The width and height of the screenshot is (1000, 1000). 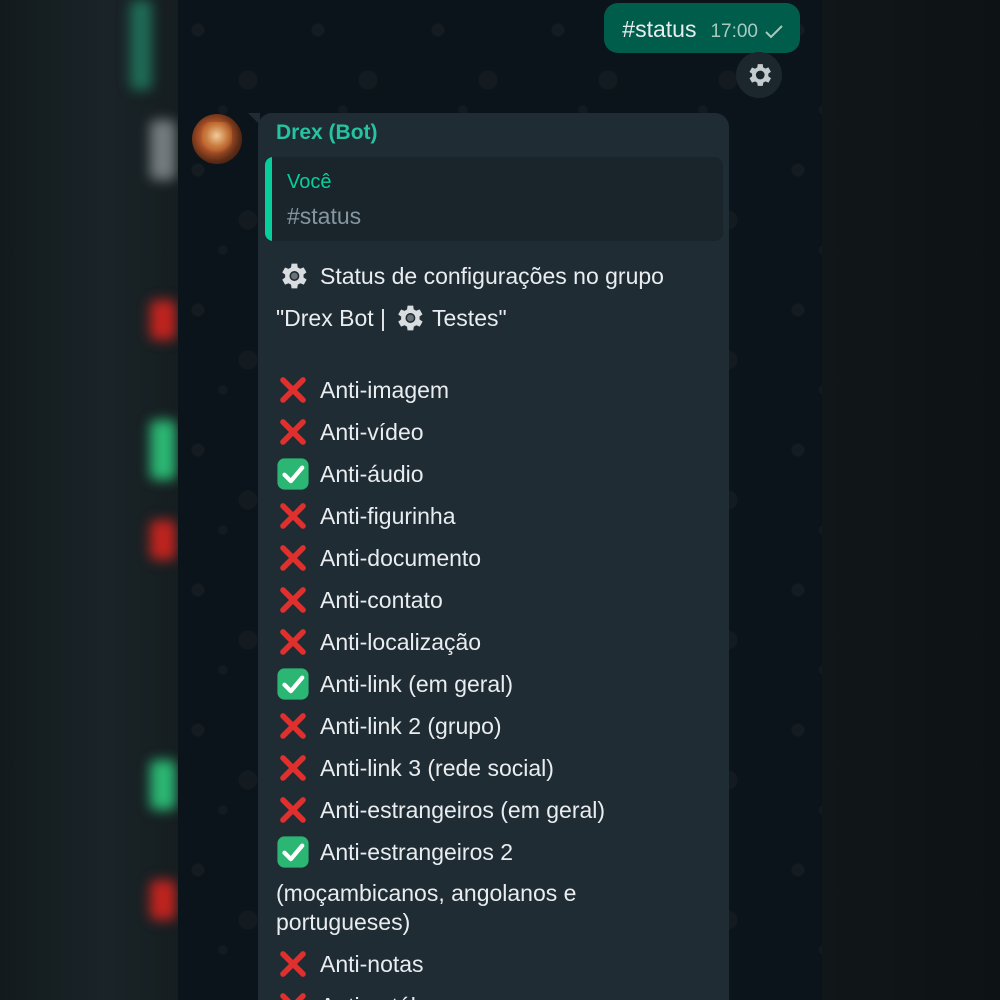 I want to click on setting-label: Anti-link (em geral), so click(x=416, y=684).